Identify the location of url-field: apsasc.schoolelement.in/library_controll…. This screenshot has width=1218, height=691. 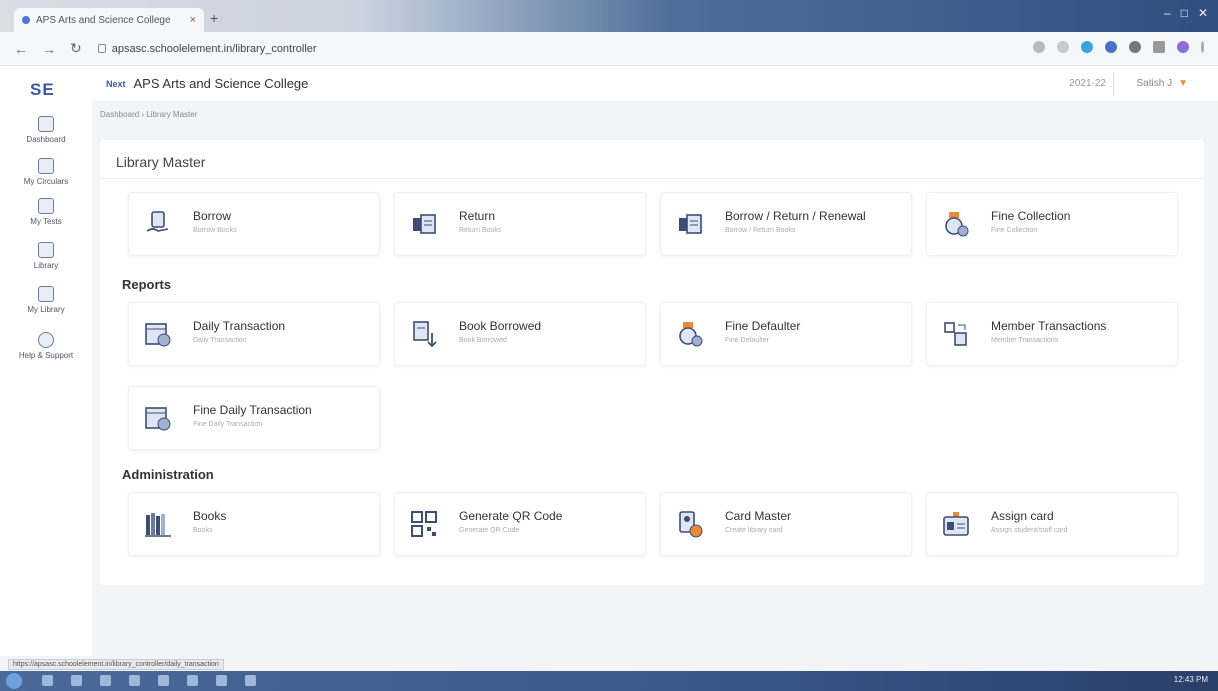
(207, 49).